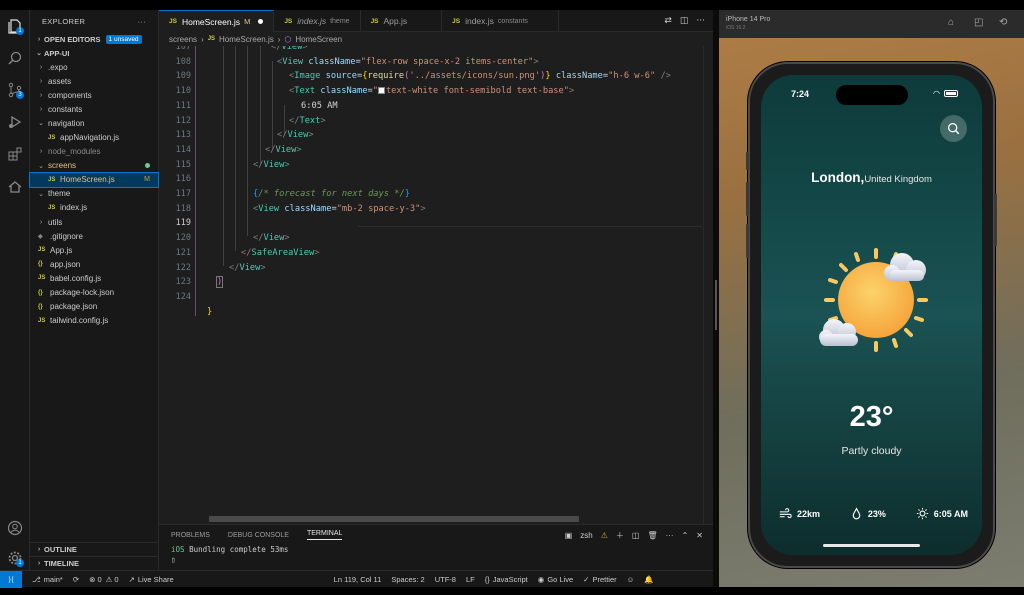 Image resolution: width=1024 pixels, height=595 pixels. Describe the element at coordinates (560, 579) in the screenshot. I see `go-live-button: Go Live` at that location.